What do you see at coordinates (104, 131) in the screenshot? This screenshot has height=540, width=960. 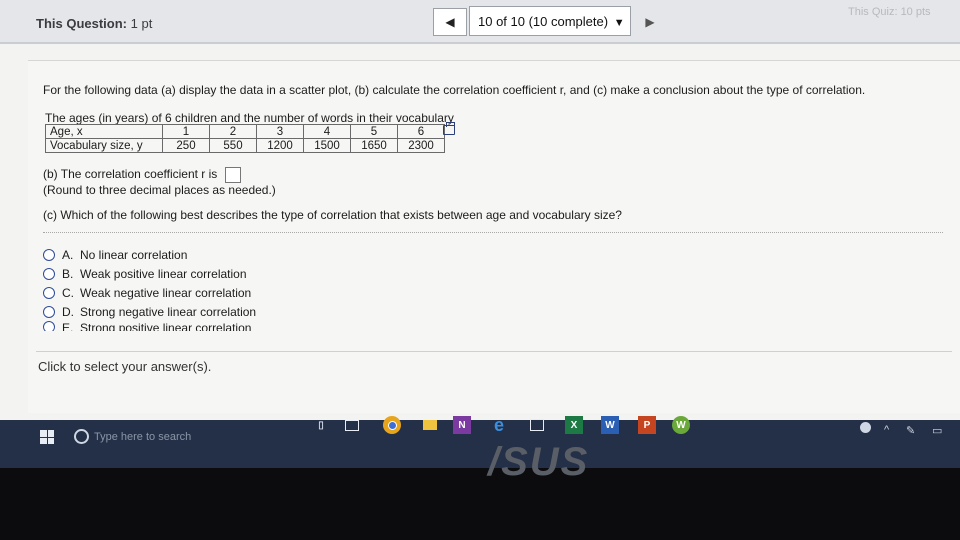 I see `row-label-age: Age, x` at bounding box center [104, 131].